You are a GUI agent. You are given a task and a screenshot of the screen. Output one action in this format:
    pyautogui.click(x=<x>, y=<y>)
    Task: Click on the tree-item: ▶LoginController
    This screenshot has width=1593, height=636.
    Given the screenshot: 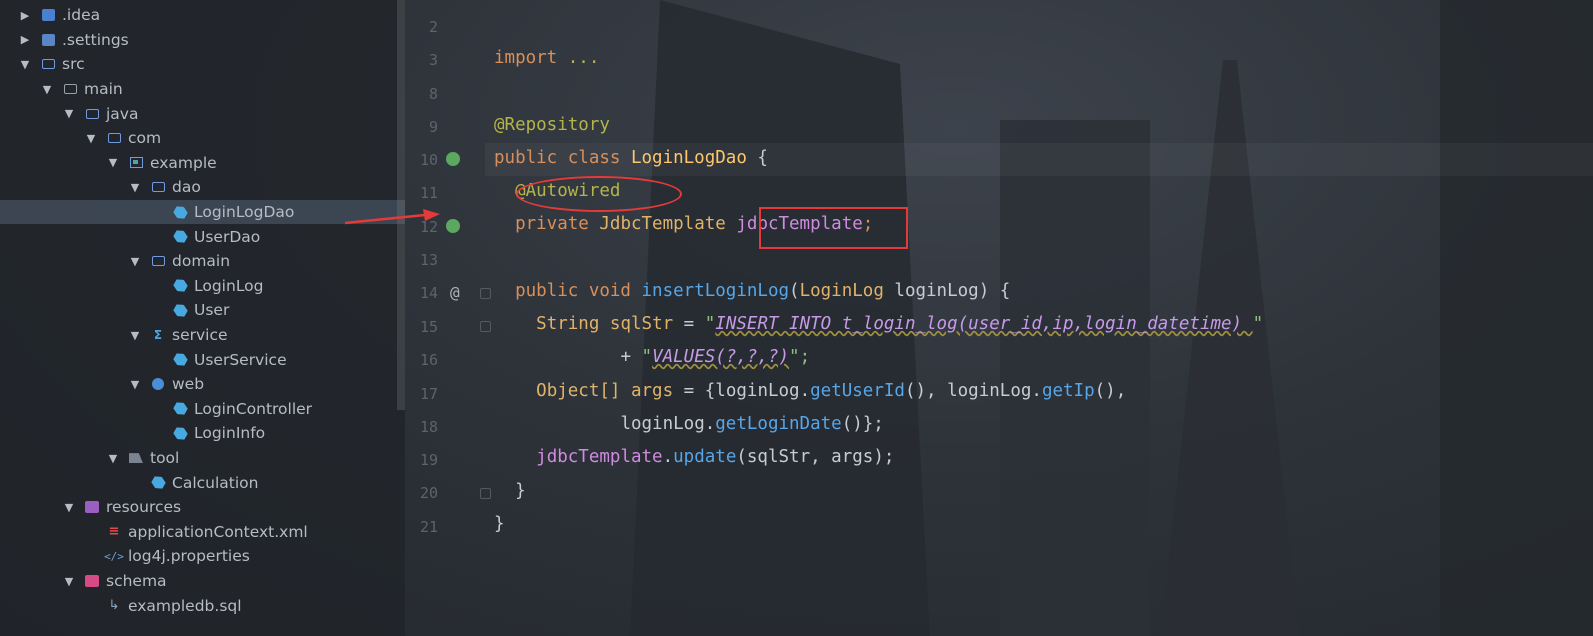 What is the action you would take?
    pyautogui.click(x=202, y=409)
    